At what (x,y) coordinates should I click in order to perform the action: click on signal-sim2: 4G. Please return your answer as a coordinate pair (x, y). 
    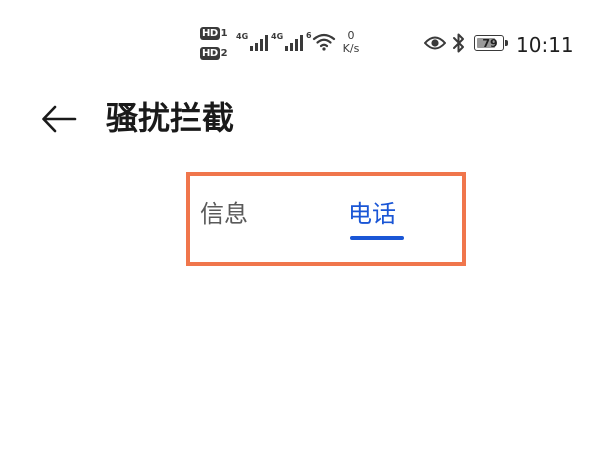
    Looking at the image, I should click on (288, 43).